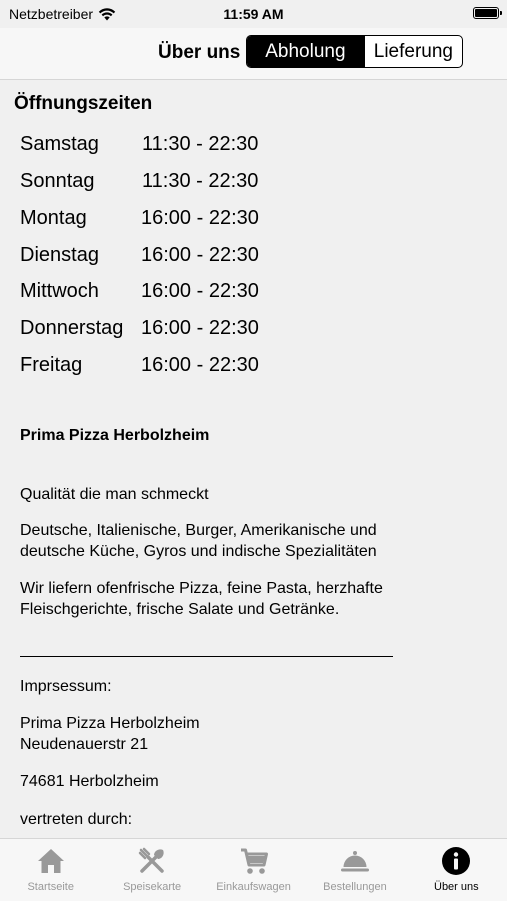 The width and height of the screenshot is (507, 901). Describe the element at coordinates (50, 887) in the screenshot. I see `tab-label: Startseite` at that location.